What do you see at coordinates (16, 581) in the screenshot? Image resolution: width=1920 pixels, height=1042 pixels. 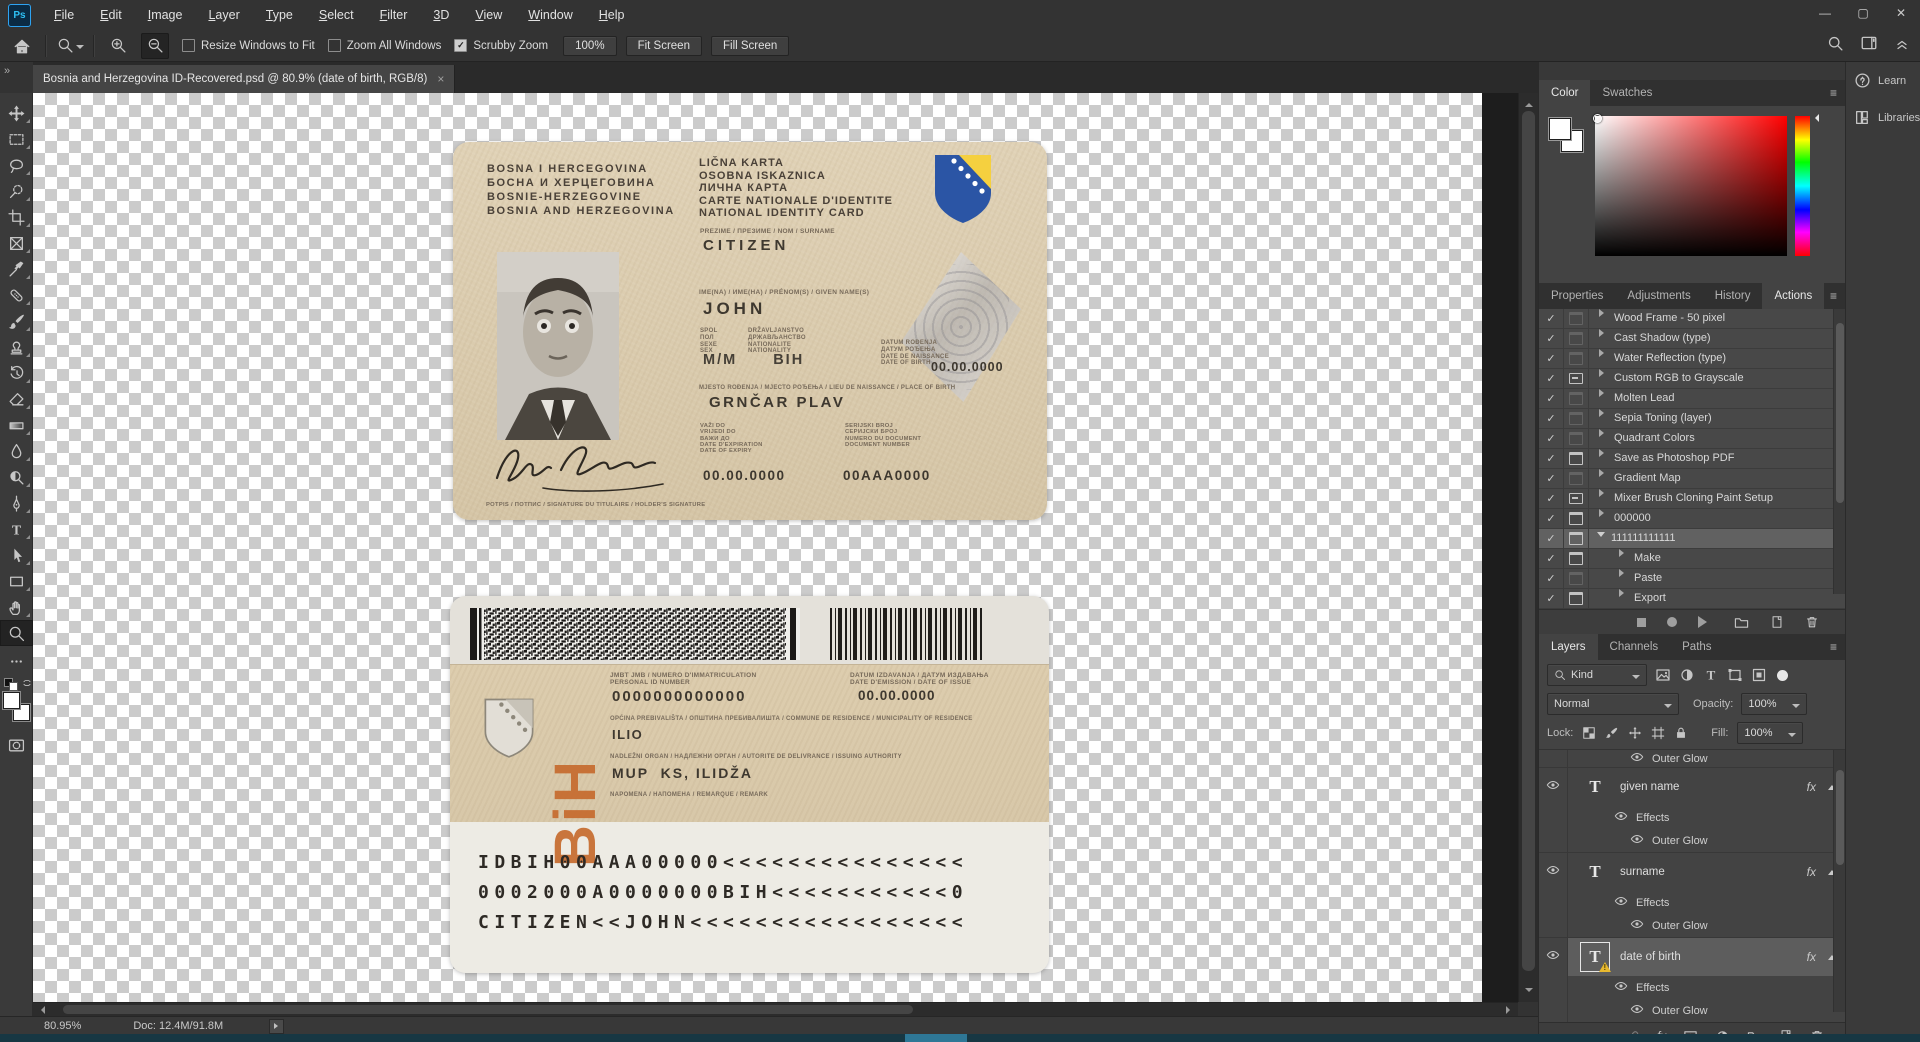 I see `rectangle-tool` at bounding box center [16, 581].